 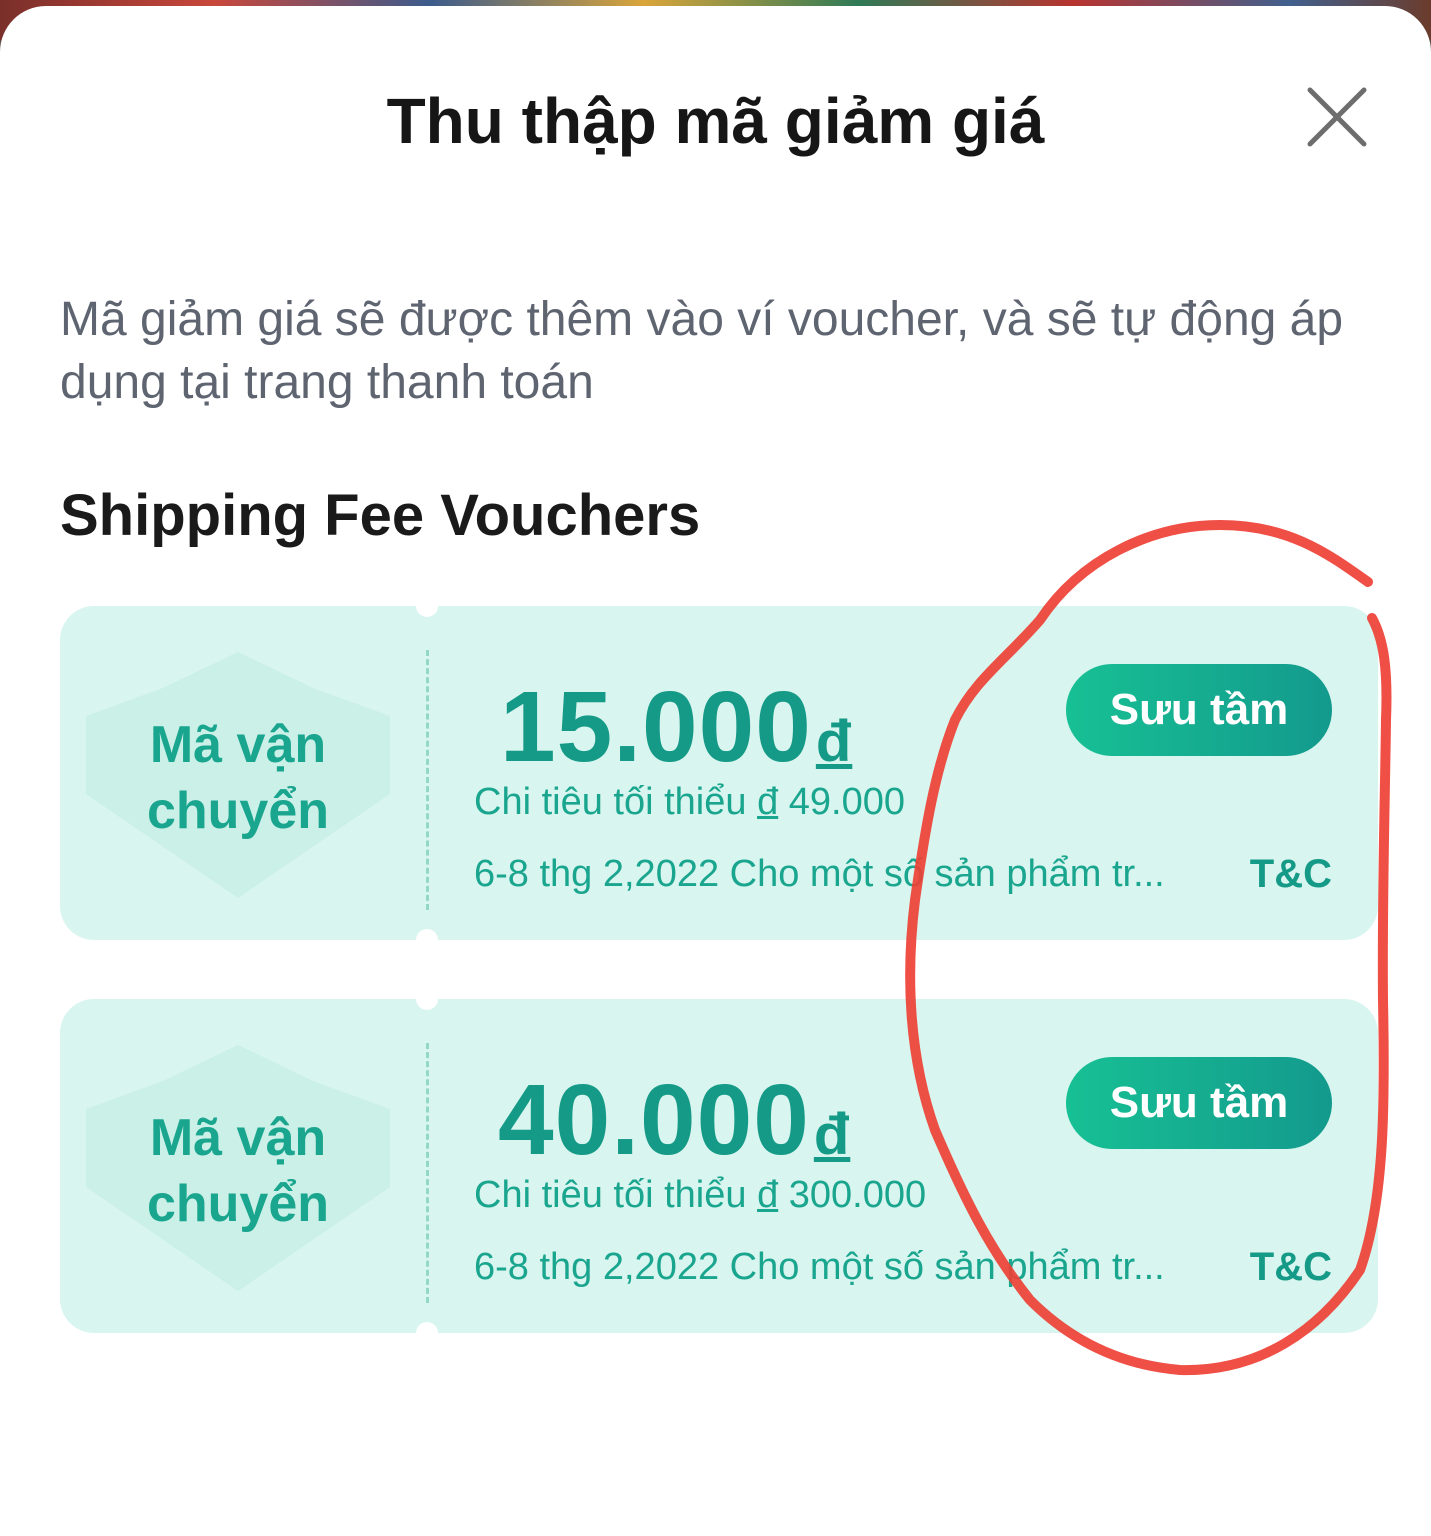 I want to click on voucher-amount: 40.000đ, so click(x=674, y=1120).